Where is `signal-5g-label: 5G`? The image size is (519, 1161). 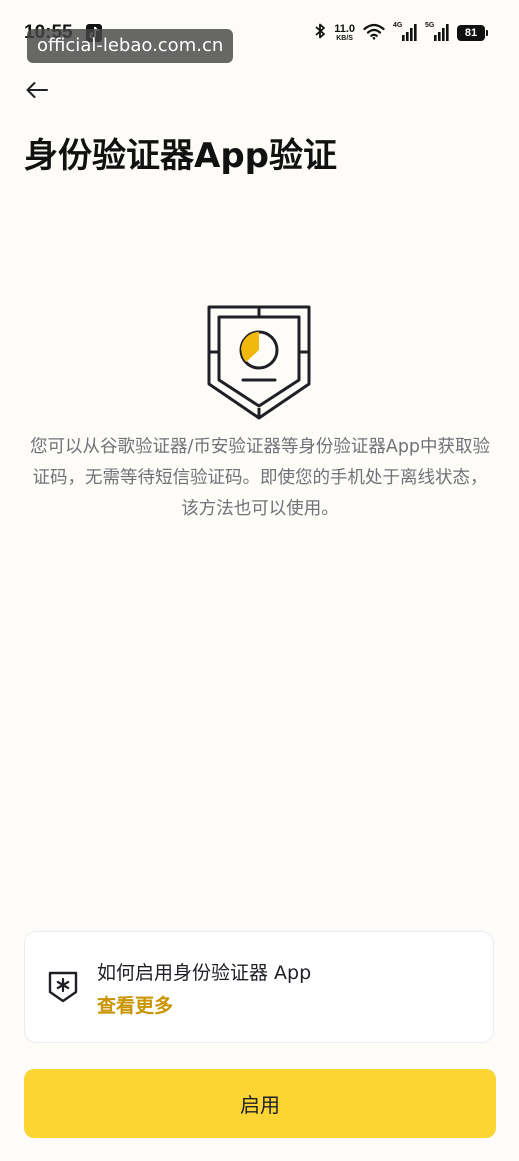 signal-5g-label: 5G is located at coordinates (430, 25).